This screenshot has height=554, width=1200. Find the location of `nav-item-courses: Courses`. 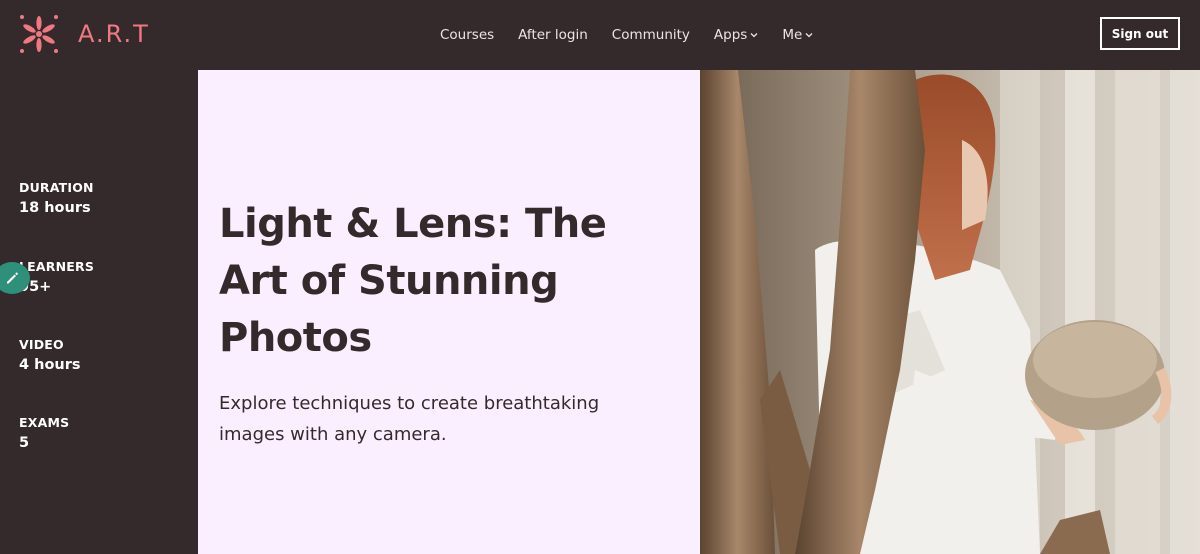

nav-item-courses: Courses is located at coordinates (467, 35).